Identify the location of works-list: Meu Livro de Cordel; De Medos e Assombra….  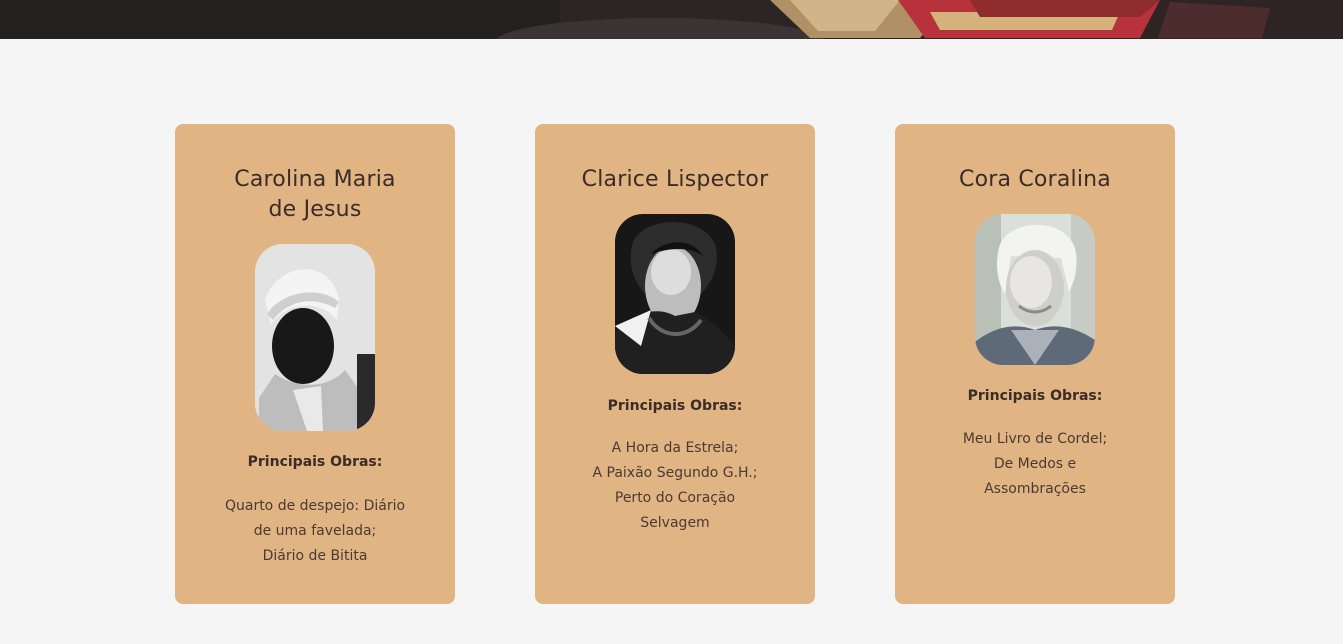
(1035, 464).